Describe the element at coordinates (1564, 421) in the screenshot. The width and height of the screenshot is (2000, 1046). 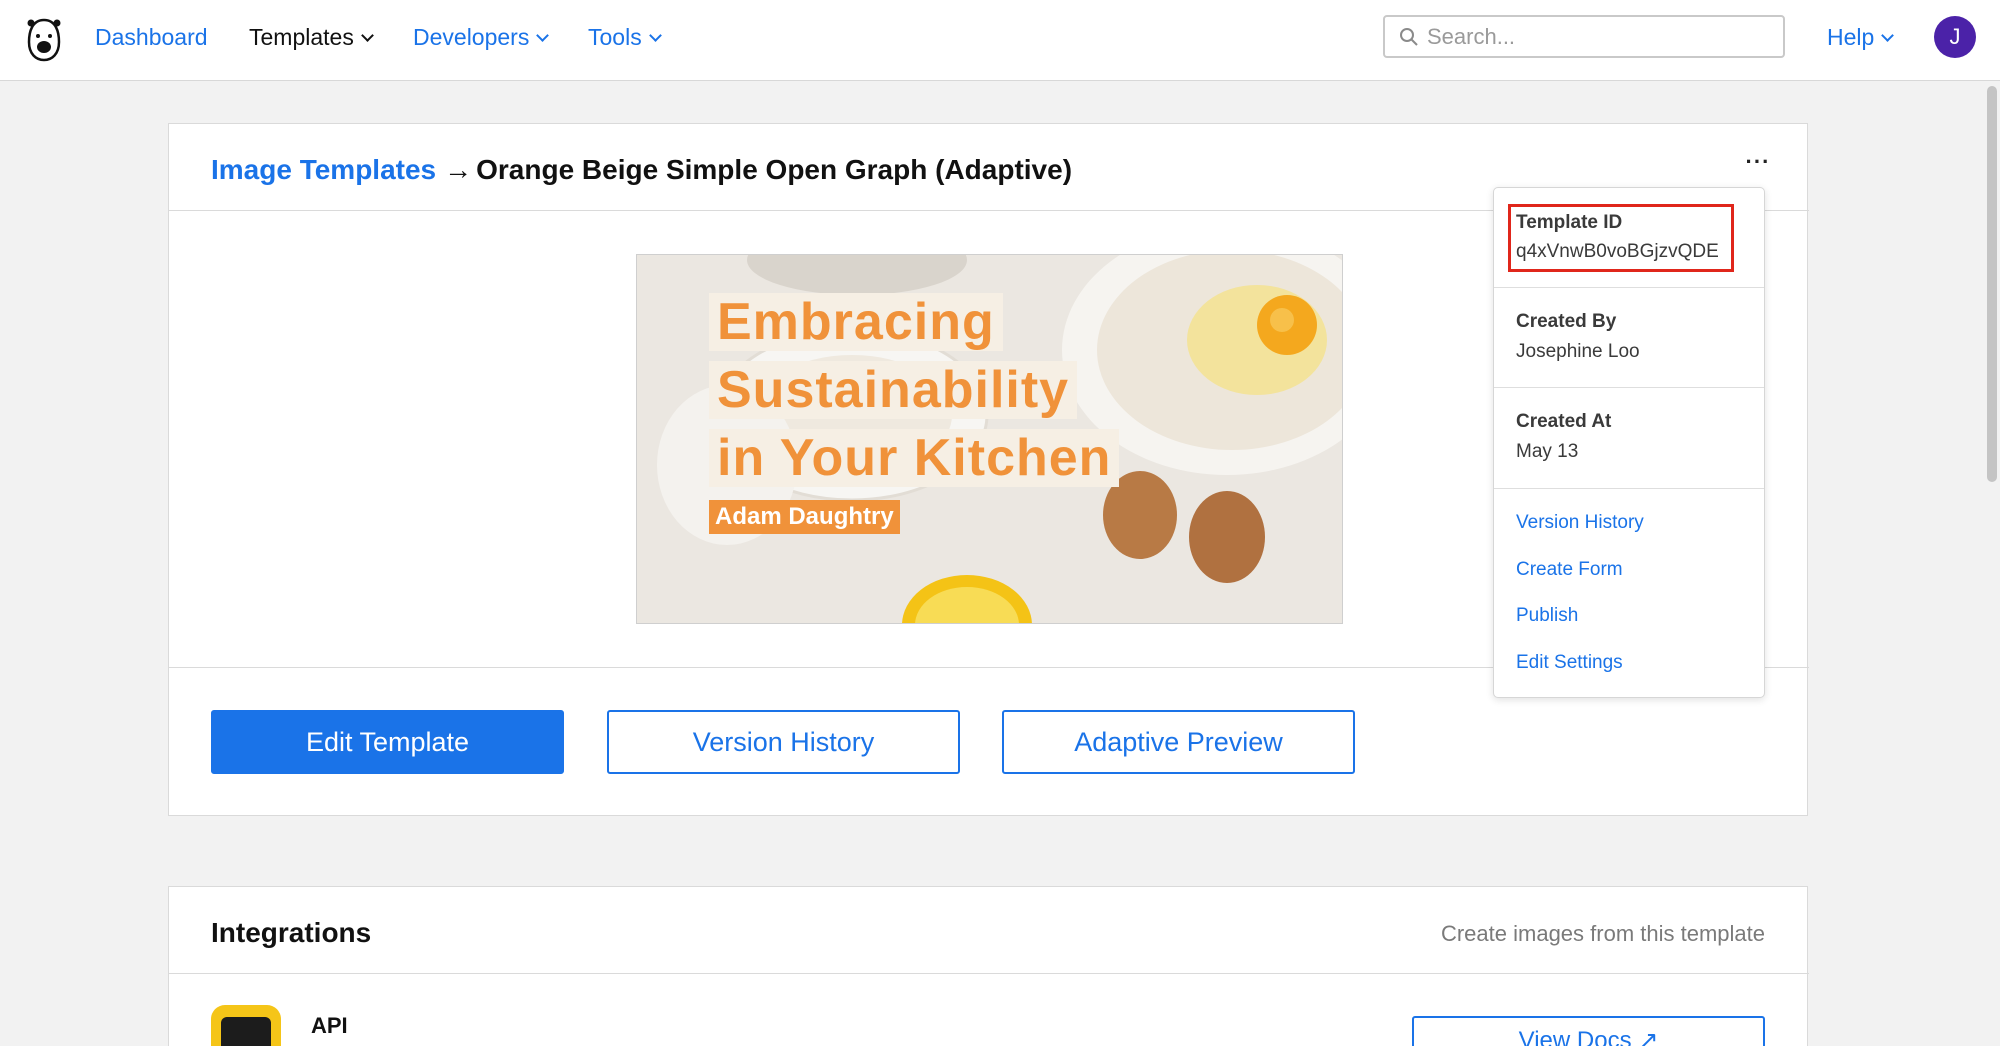
I see `created-at-label: Created At` at that location.